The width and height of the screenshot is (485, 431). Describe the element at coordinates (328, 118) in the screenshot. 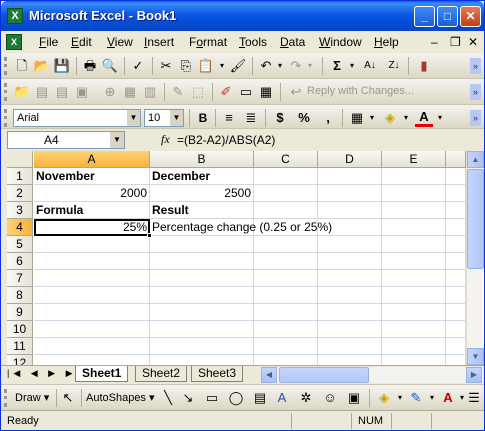

I see `comma-button: ,` at that location.